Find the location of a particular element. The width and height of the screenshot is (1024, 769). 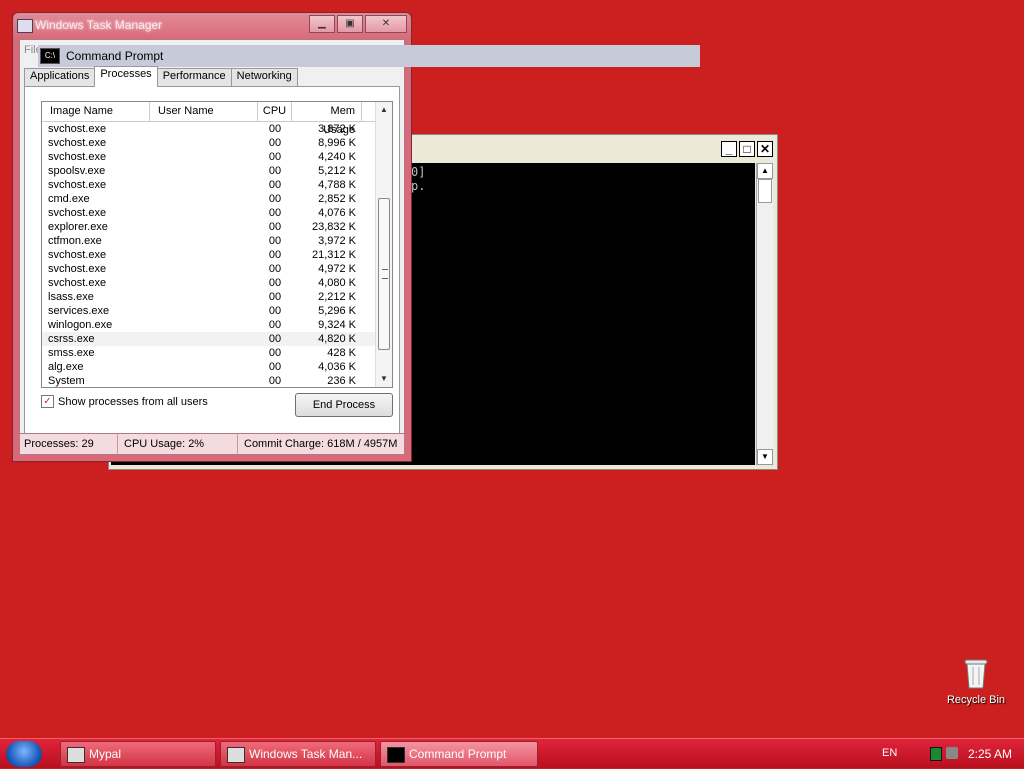

column-user-name: User Name is located at coordinates (204, 111).